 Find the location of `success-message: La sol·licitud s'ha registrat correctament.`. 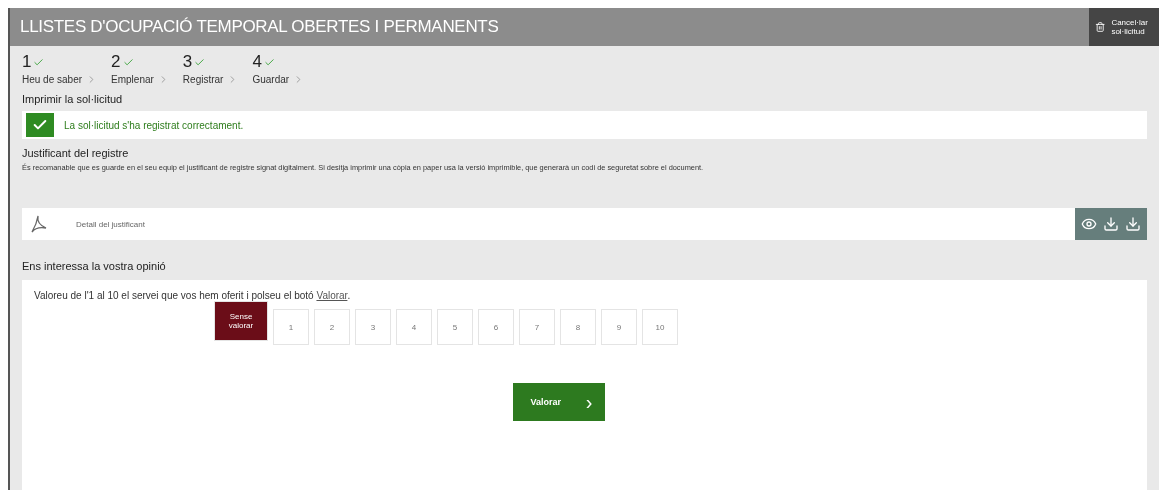

success-message: La sol·licitud s'ha registrat correctament. is located at coordinates (154, 125).